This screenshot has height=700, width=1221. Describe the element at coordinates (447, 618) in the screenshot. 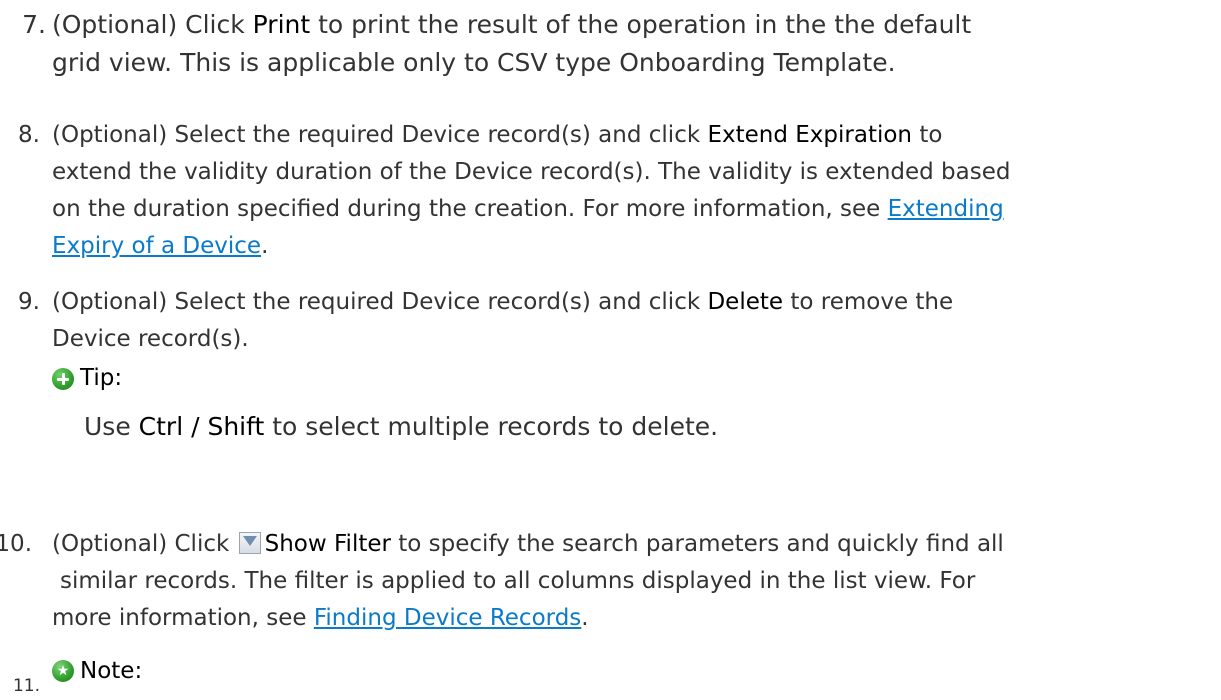

I see `link-finding-device-records: Finding Device Records` at that location.